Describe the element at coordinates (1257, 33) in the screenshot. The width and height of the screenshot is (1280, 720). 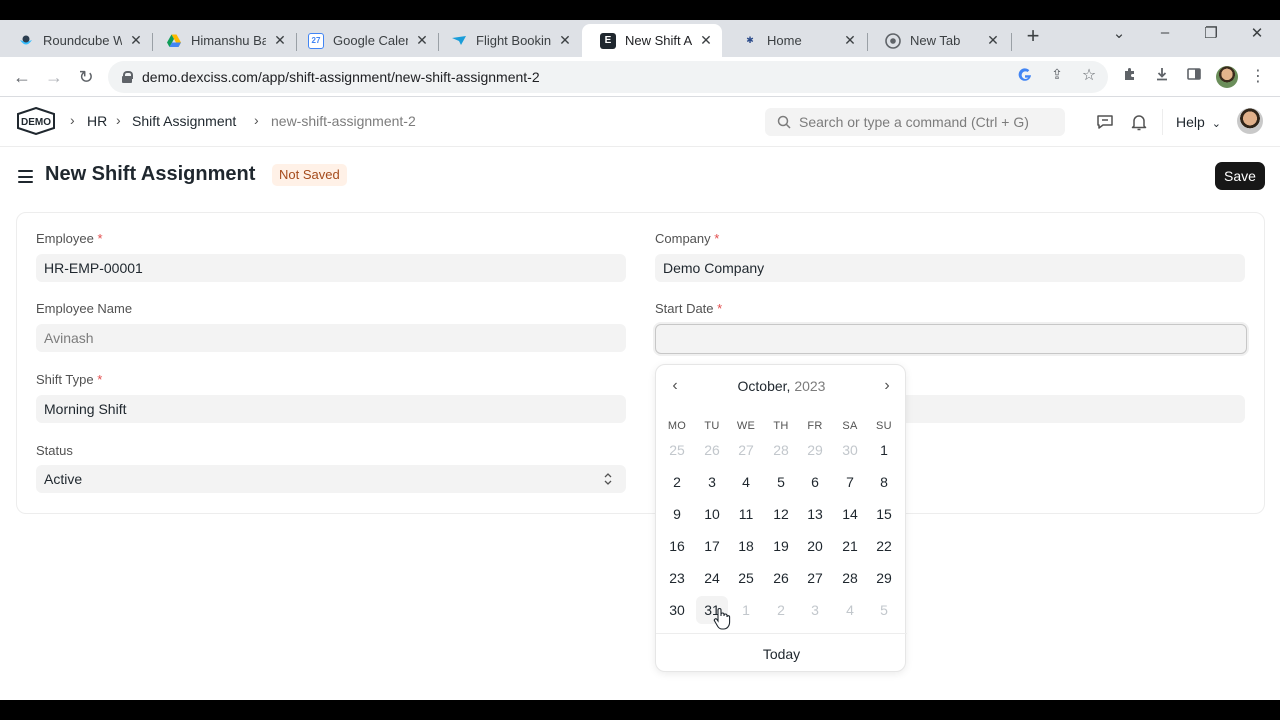
I see `window-close-icon: ✕` at that location.